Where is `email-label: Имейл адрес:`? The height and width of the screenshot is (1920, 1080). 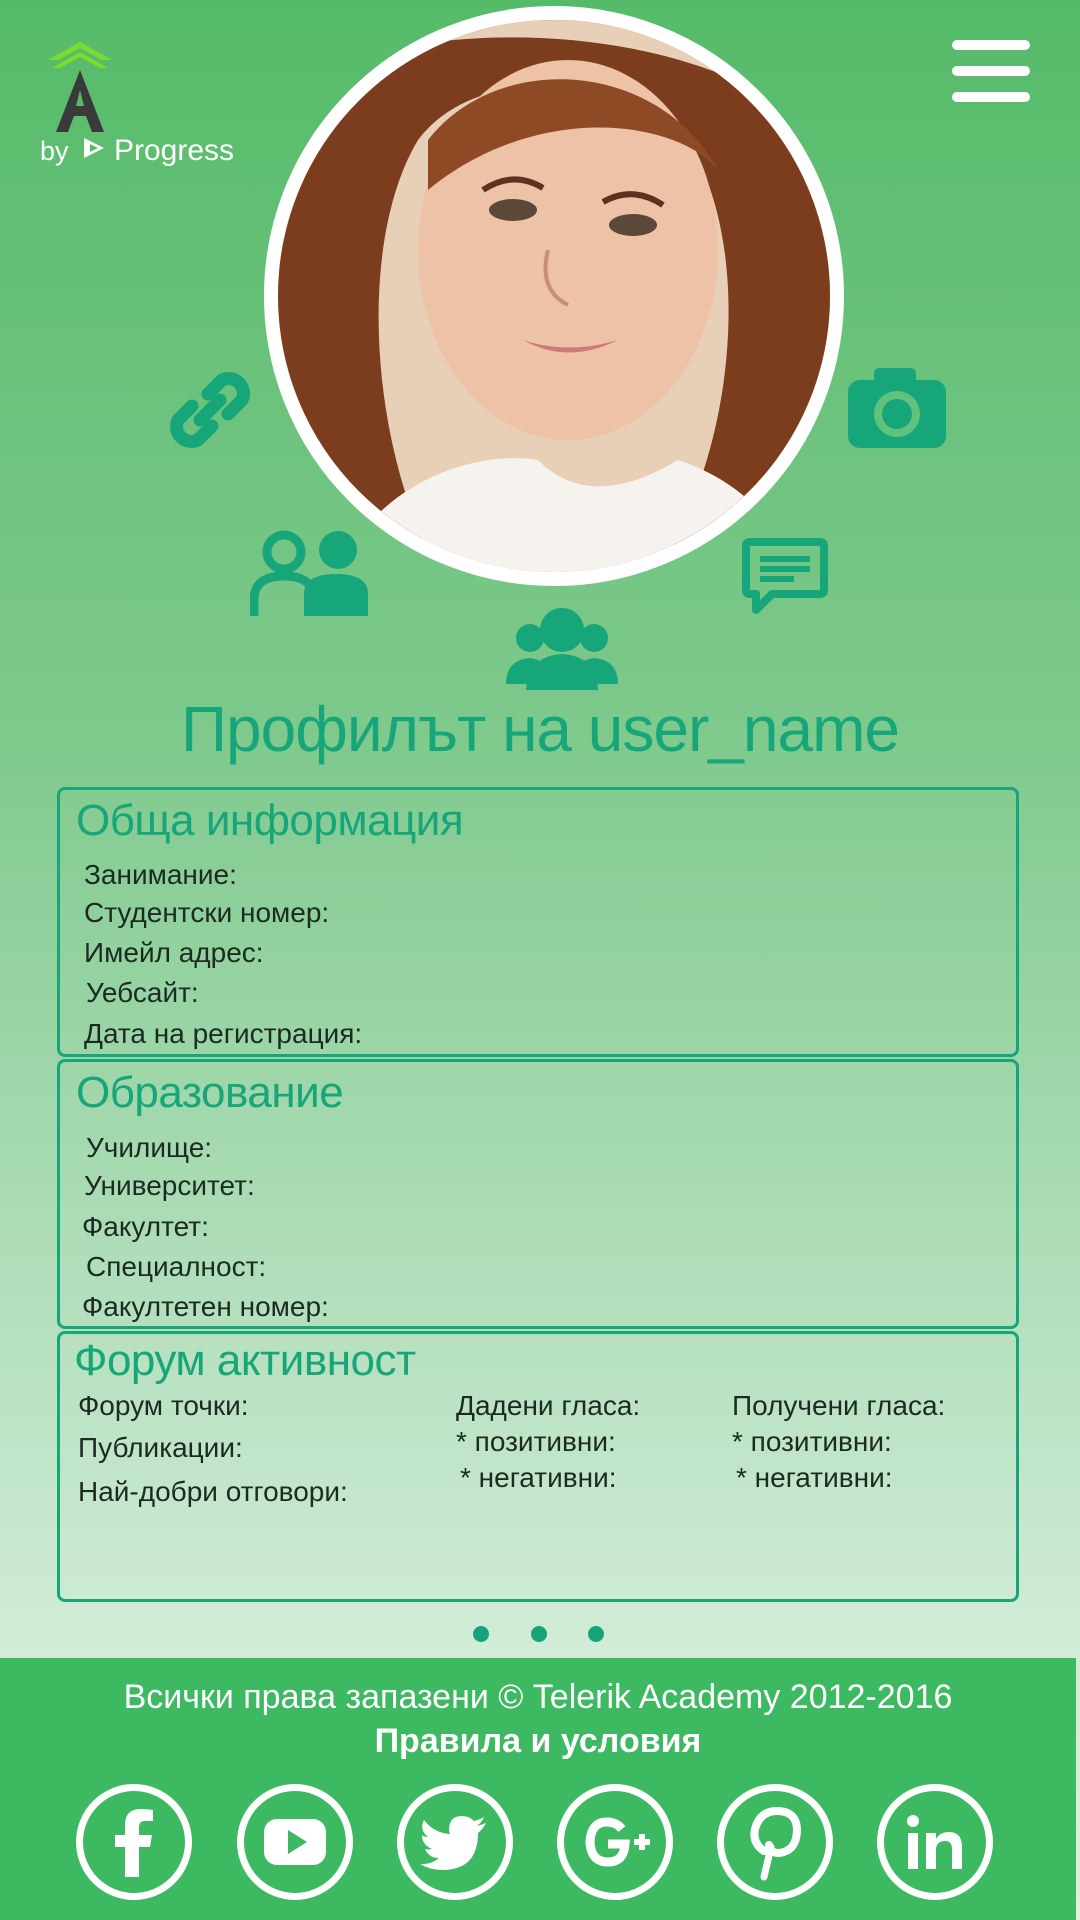
email-label: Имейл адрес: is located at coordinates (174, 952).